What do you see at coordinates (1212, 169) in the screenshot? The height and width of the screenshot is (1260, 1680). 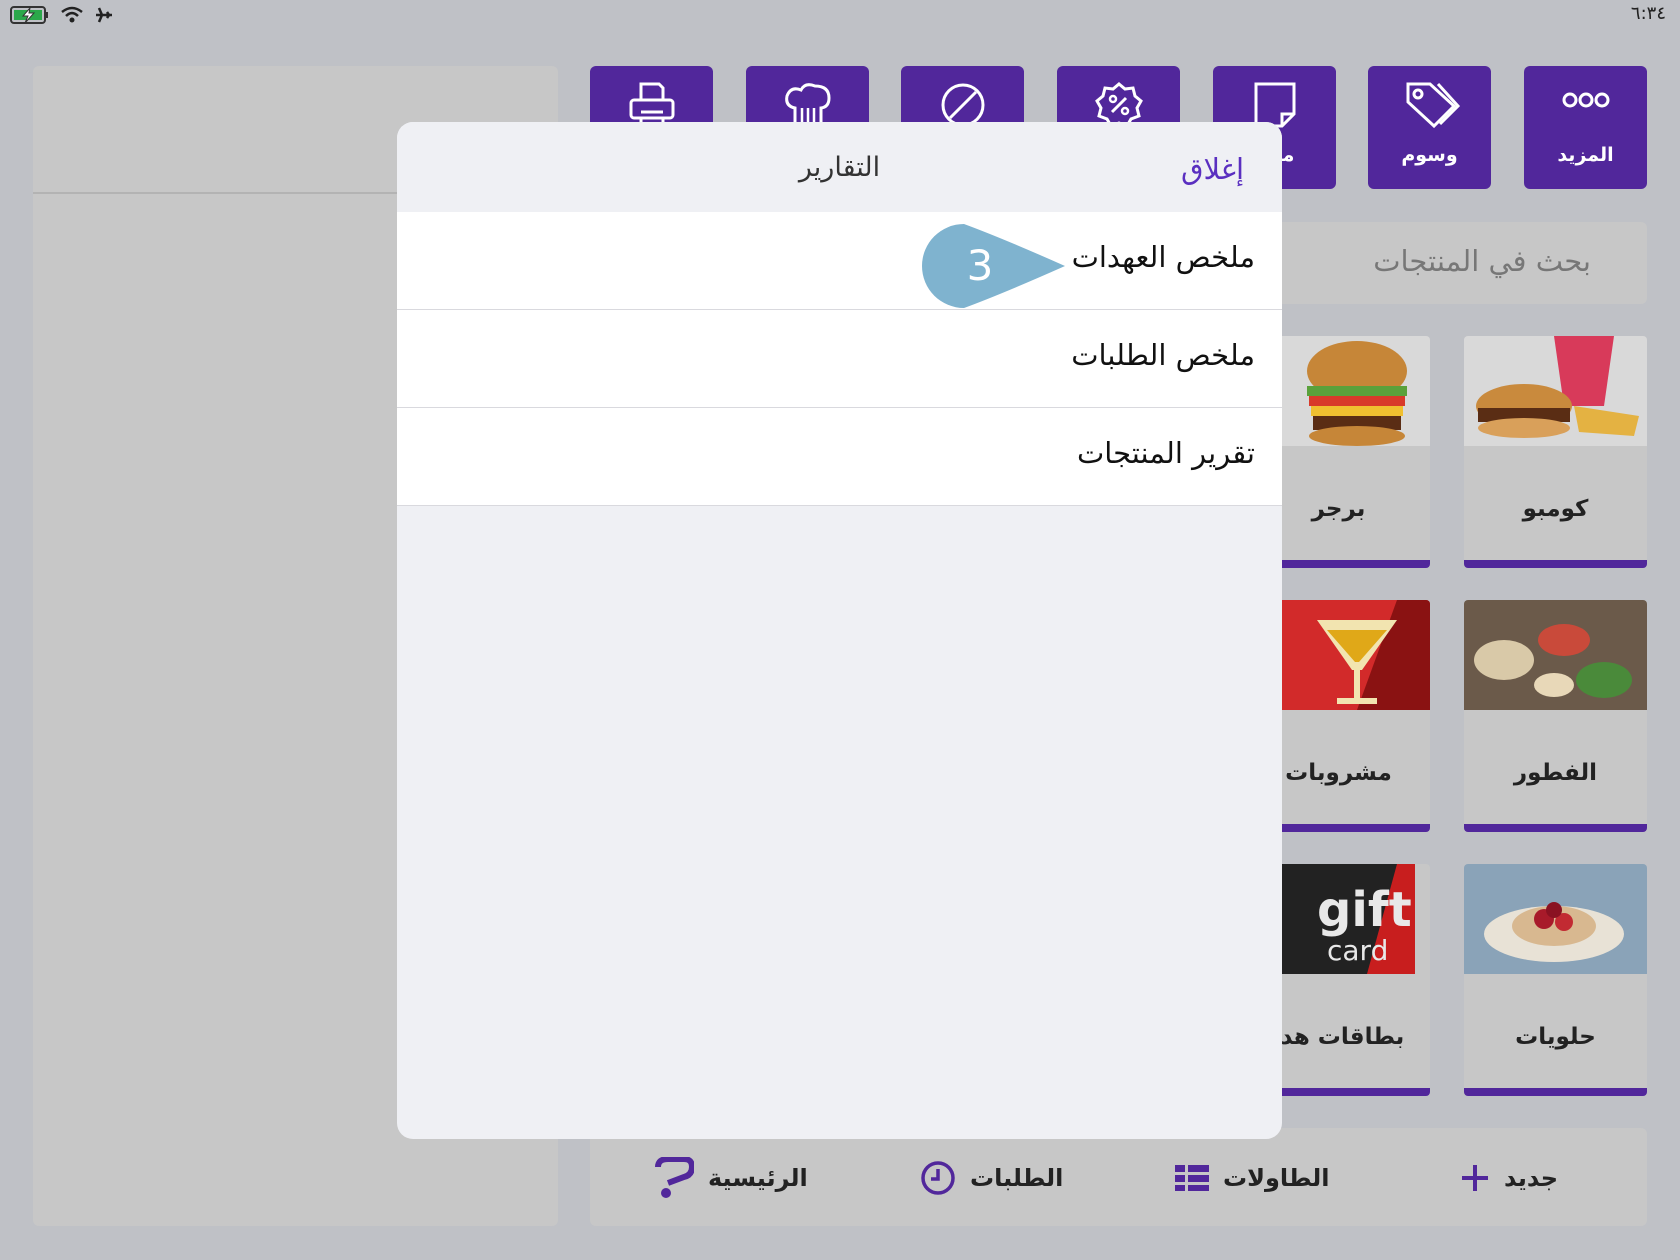 I see `close-button: إغلاق` at bounding box center [1212, 169].